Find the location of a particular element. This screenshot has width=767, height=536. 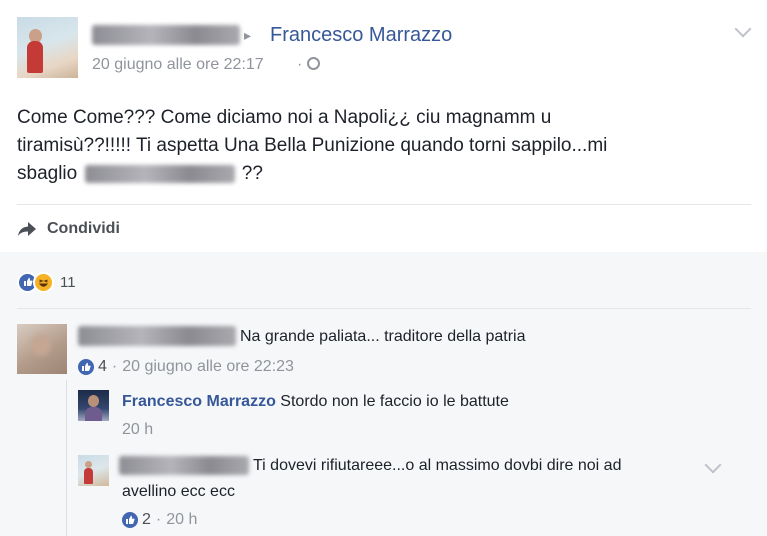

chevron-down-icon is located at coordinates (743, 29).